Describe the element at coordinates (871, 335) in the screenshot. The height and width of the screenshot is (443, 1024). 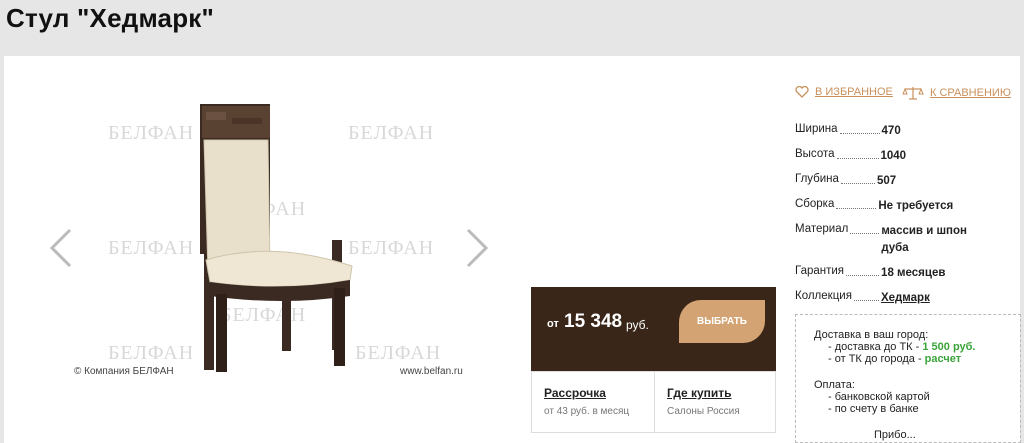
I see `delivery-heading: Доставка в ваш город:` at that location.